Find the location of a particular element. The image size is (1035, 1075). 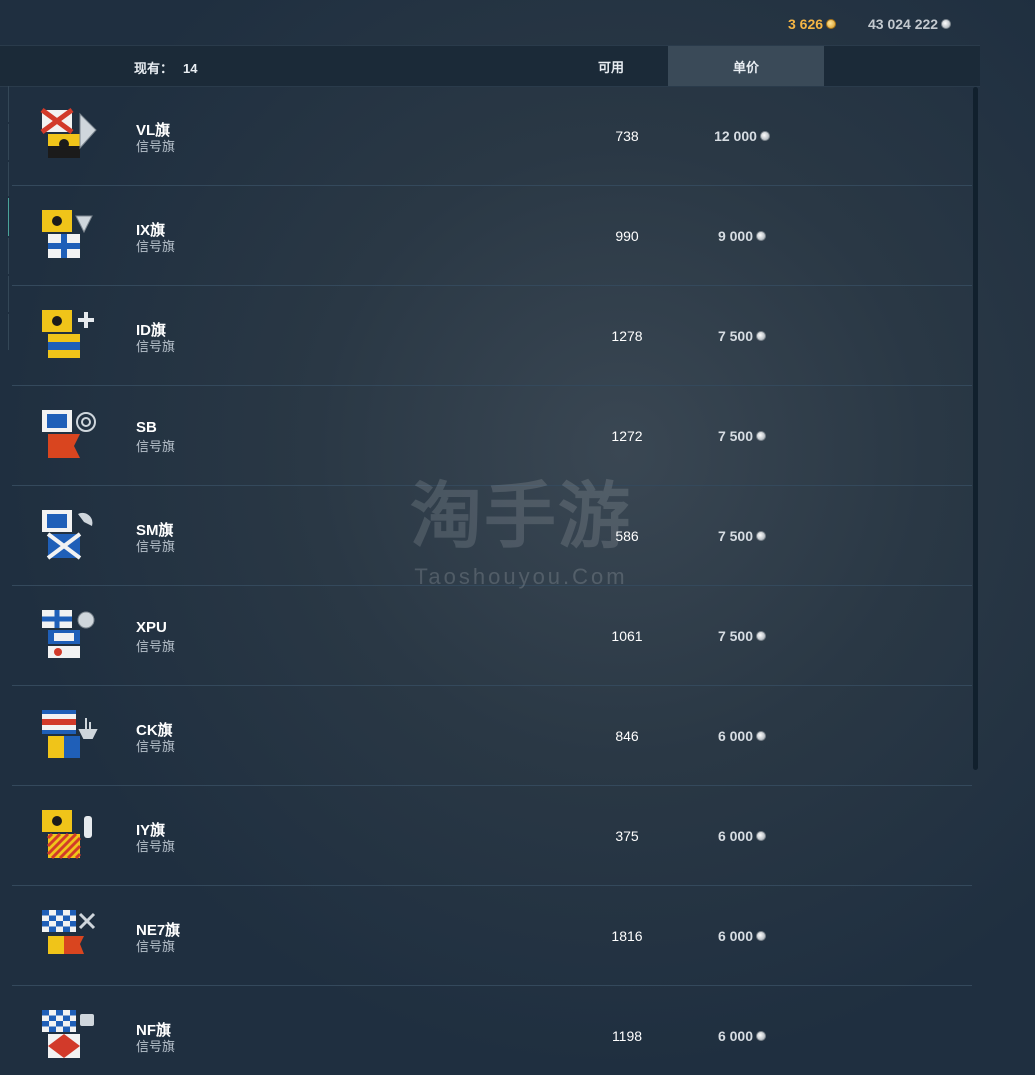

id-signal-flag-icon is located at coordinates (70, 336).